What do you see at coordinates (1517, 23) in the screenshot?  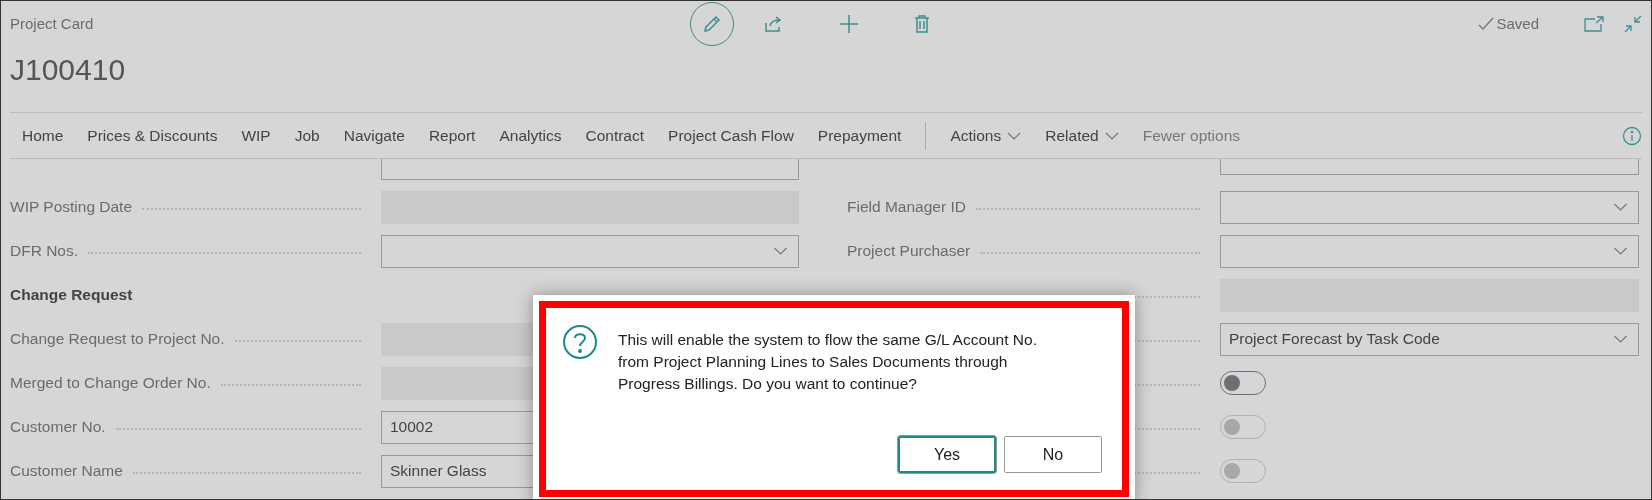 I see `saved-status: Saved` at bounding box center [1517, 23].